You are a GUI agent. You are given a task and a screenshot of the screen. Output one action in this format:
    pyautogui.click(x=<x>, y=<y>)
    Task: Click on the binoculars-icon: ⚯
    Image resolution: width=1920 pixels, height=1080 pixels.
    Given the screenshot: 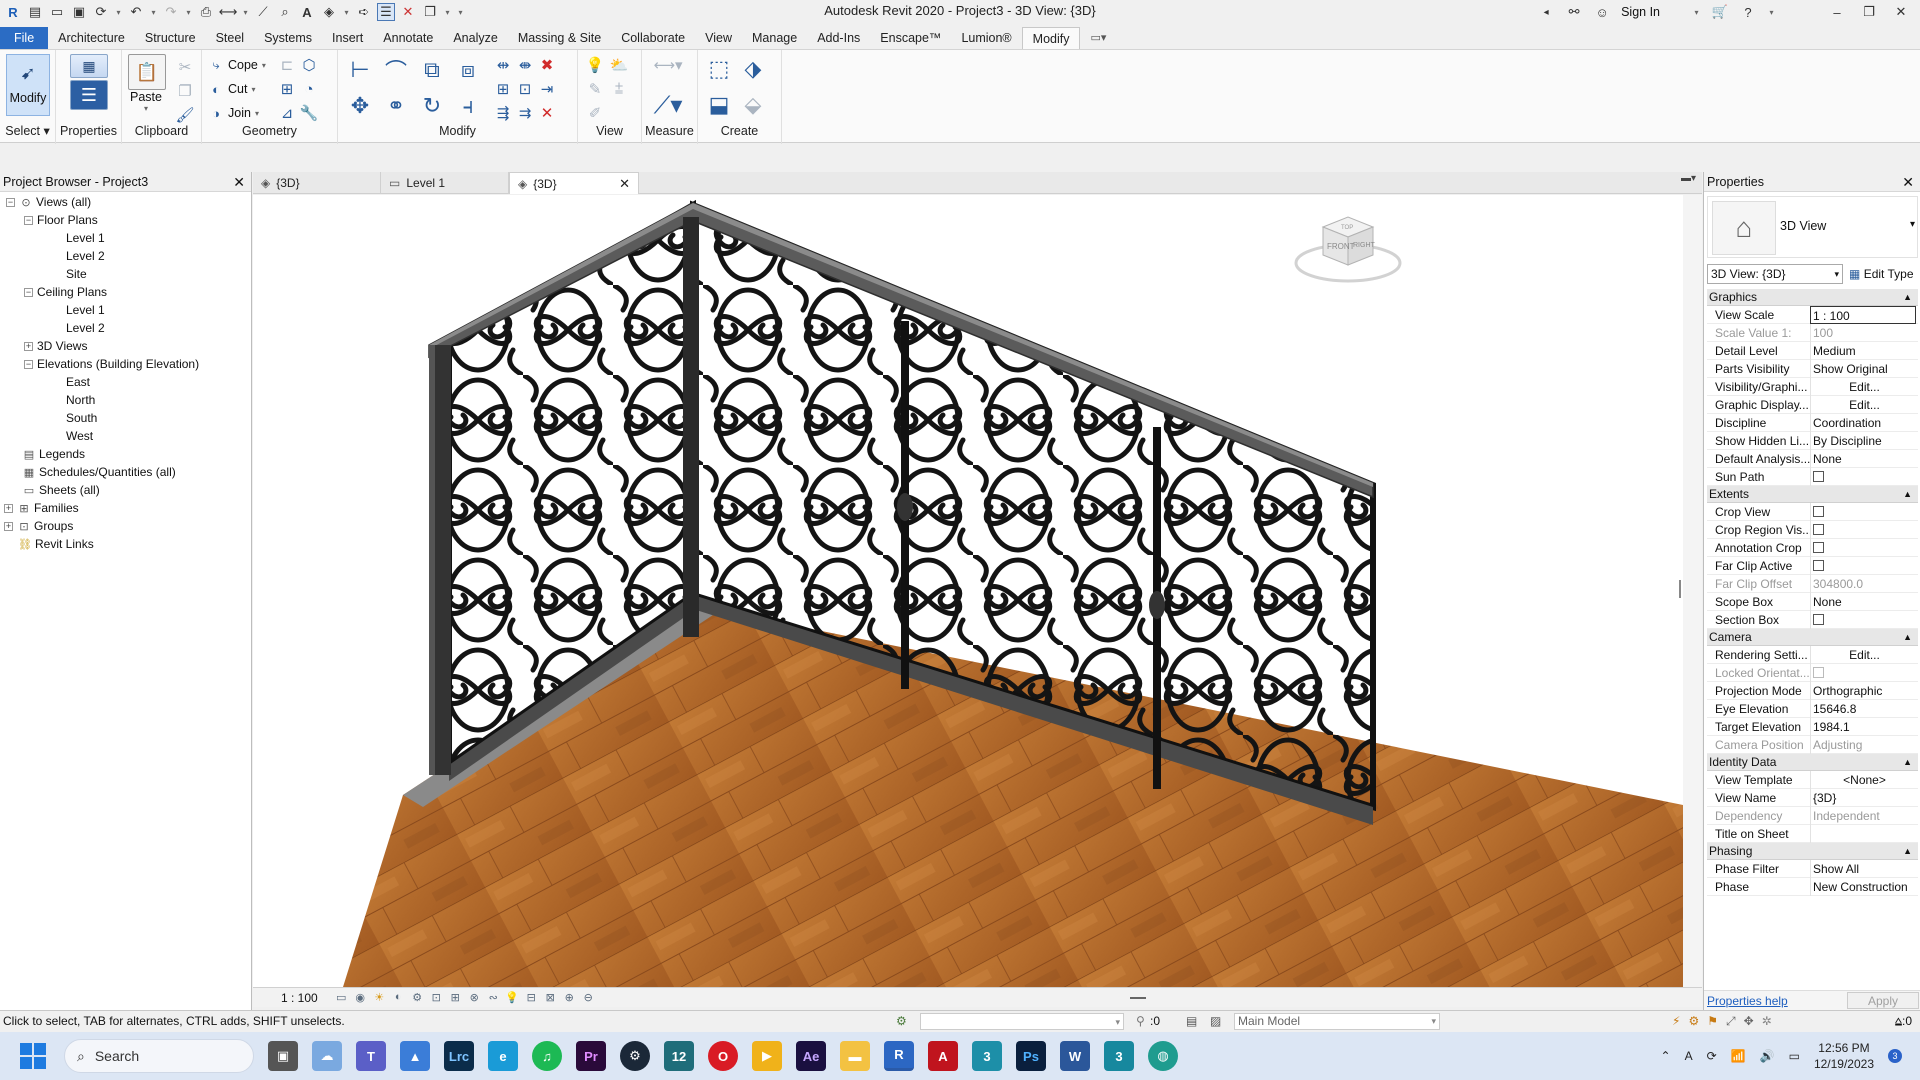 What is the action you would take?
    pyautogui.click(x=1574, y=12)
    